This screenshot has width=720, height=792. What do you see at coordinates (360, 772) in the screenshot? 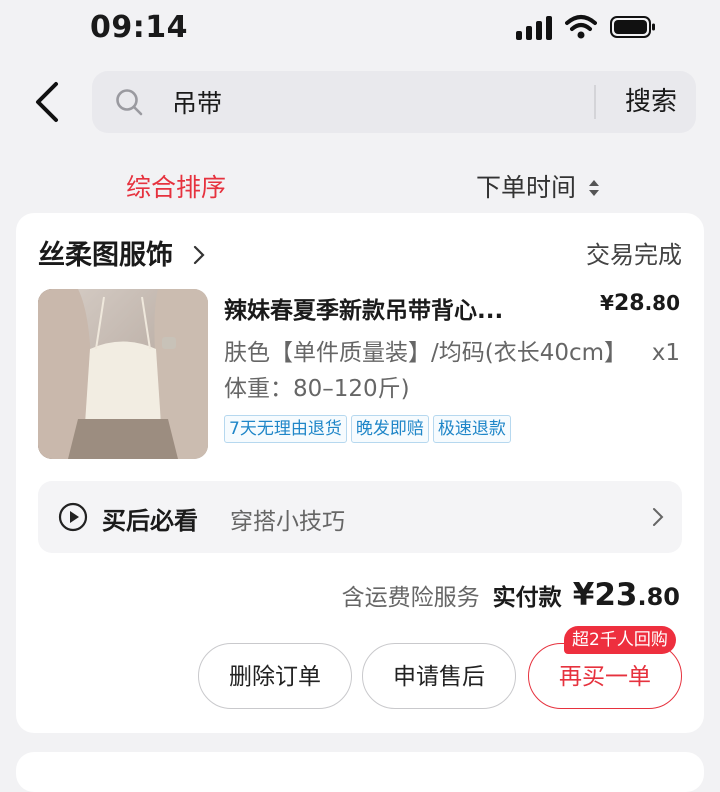
I see `next-order-card` at bounding box center [360, 772].